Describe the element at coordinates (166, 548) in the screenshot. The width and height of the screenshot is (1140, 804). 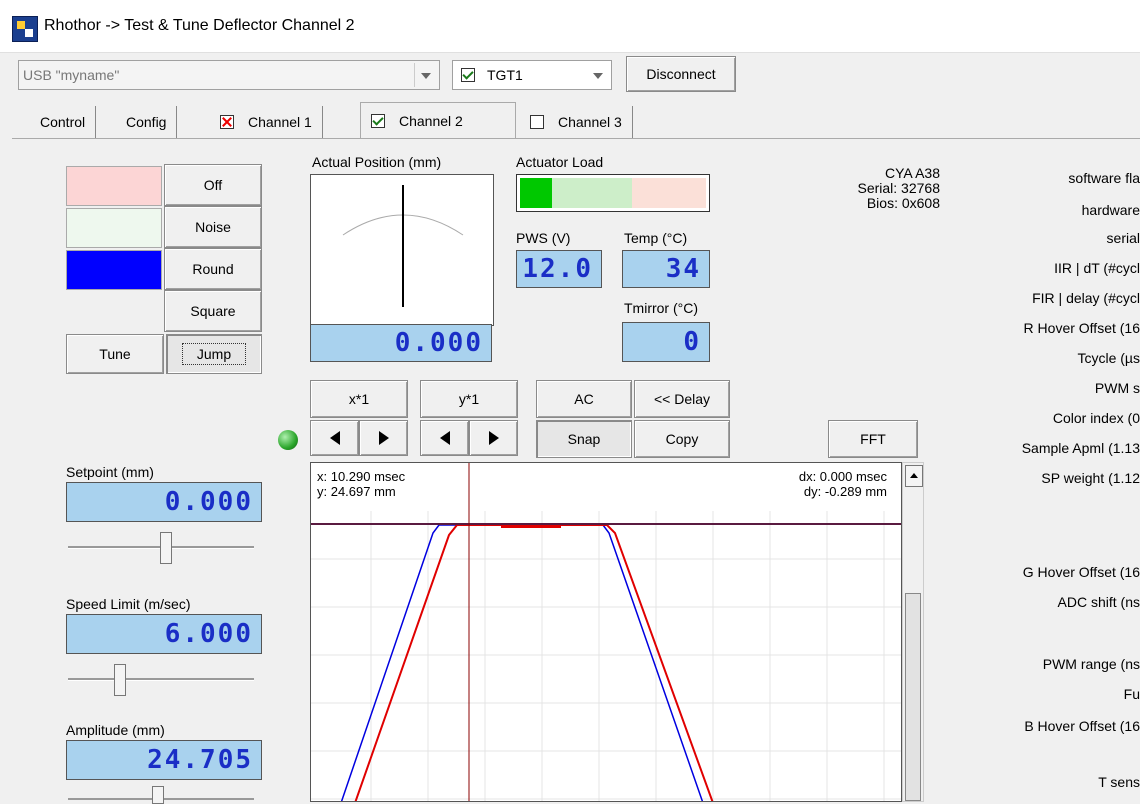
I see `setpoint-slider-thumb` at that location.